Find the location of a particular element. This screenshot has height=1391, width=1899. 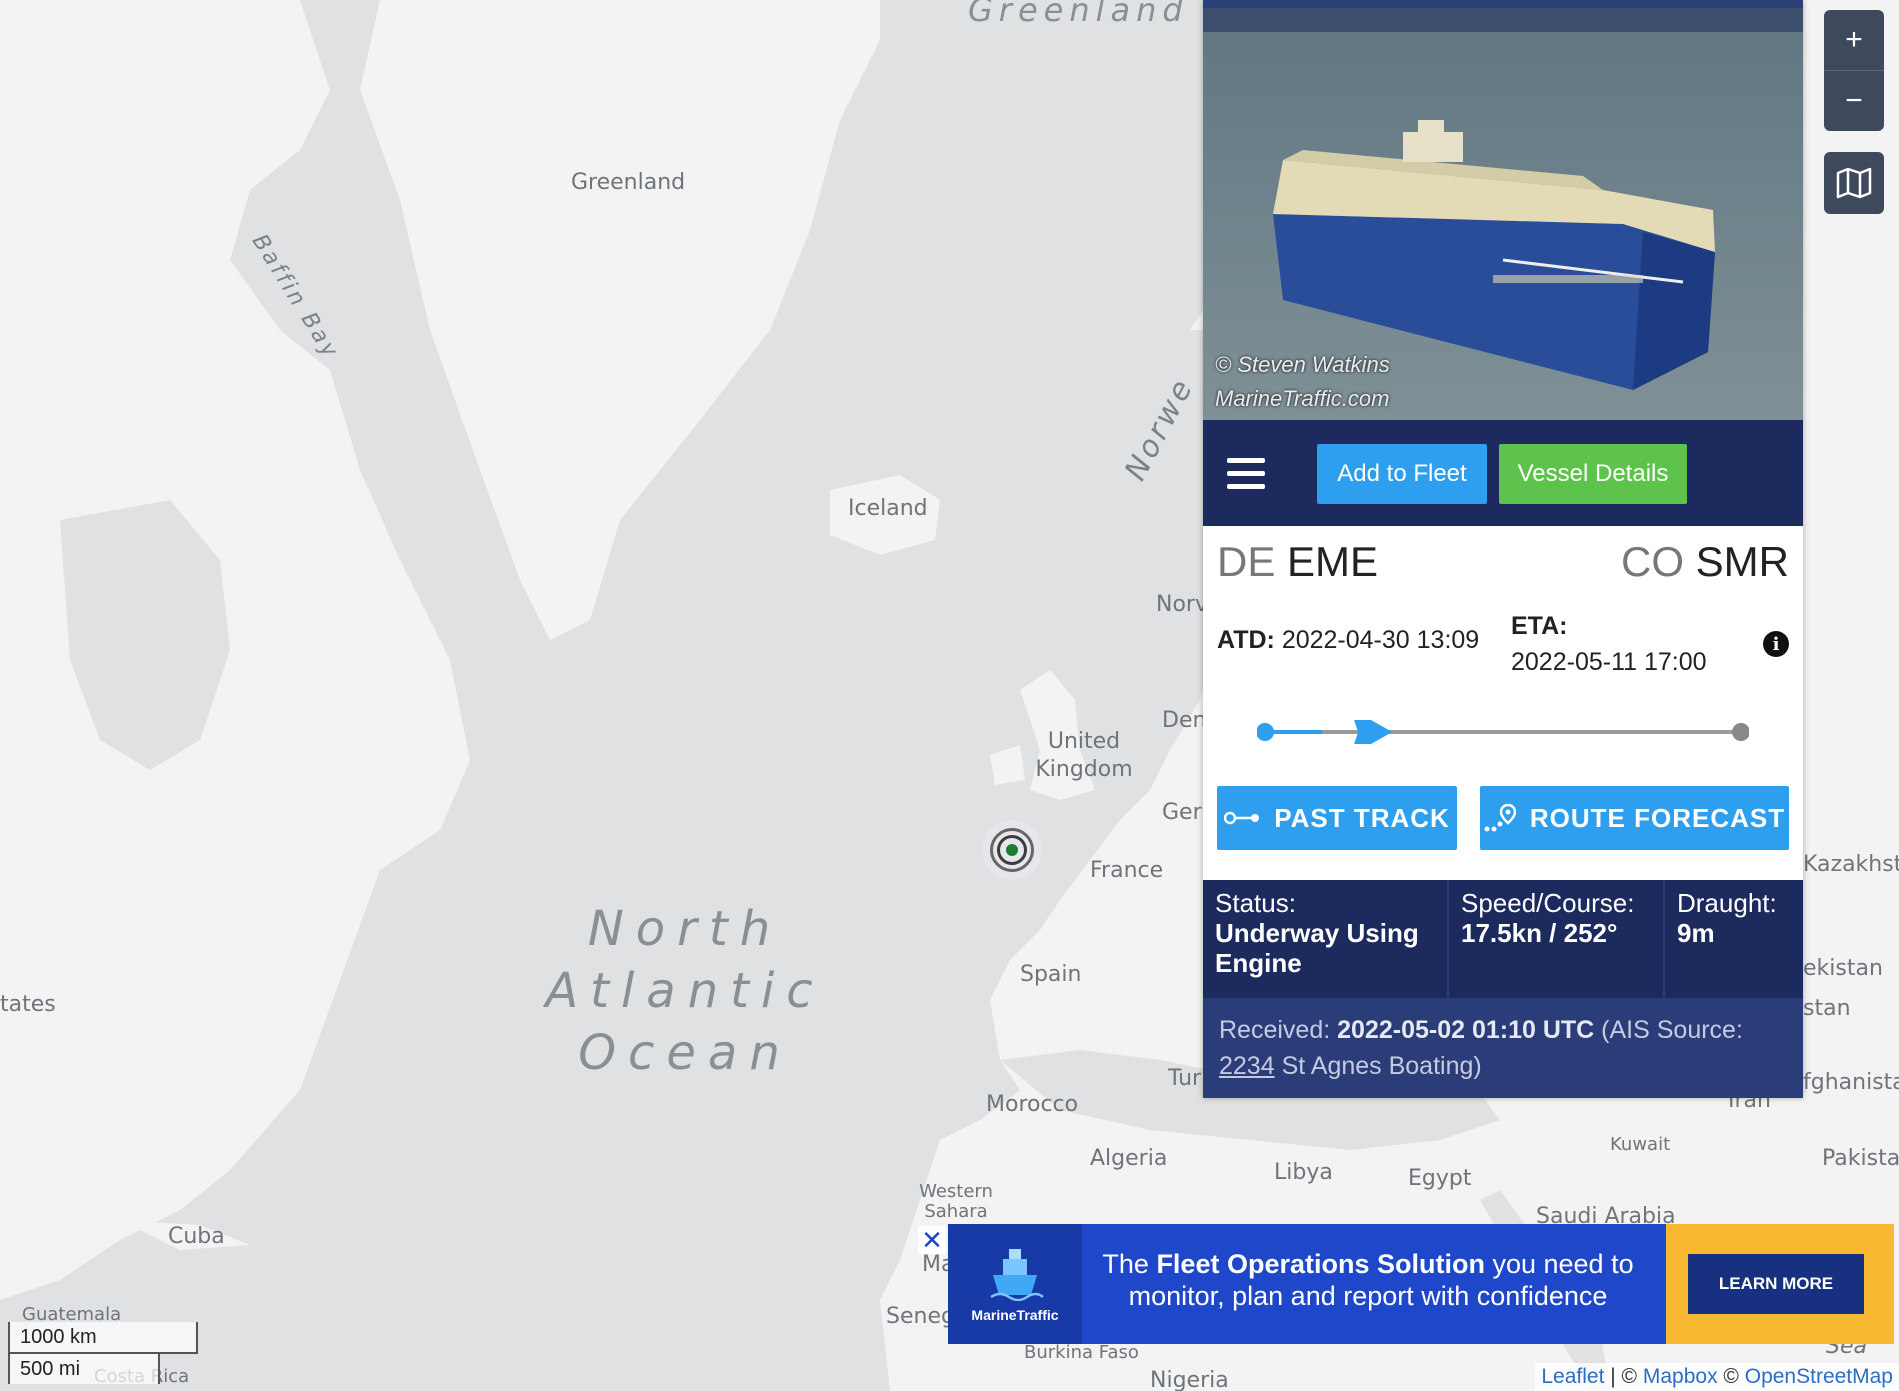

map-label-germany: Ger is located at coordinates (1182, 812).